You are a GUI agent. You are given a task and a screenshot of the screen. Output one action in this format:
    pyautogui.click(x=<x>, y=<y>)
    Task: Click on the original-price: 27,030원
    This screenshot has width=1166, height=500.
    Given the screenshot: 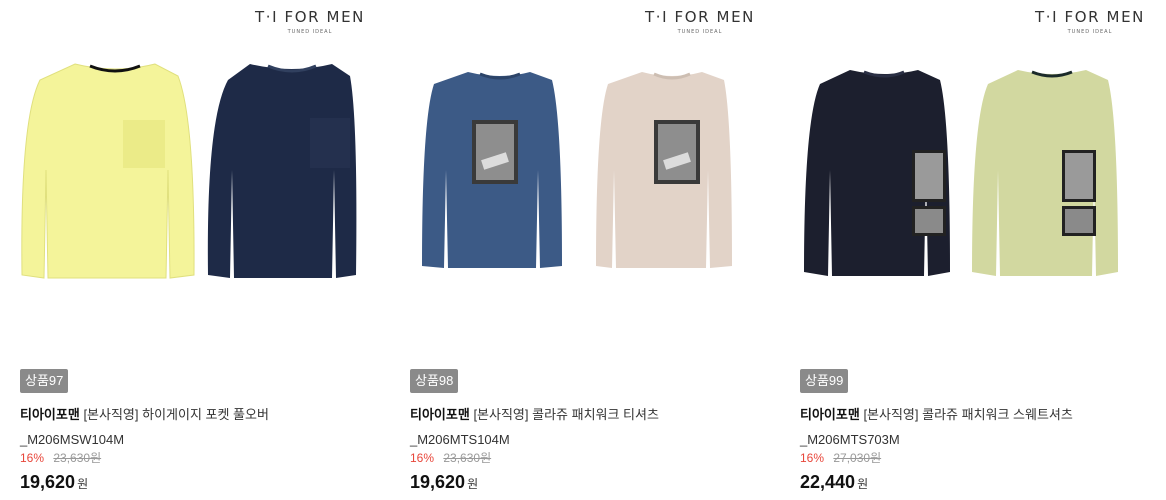 What is the action you would take?
    pyautogui.click(x=857, y=458)
    